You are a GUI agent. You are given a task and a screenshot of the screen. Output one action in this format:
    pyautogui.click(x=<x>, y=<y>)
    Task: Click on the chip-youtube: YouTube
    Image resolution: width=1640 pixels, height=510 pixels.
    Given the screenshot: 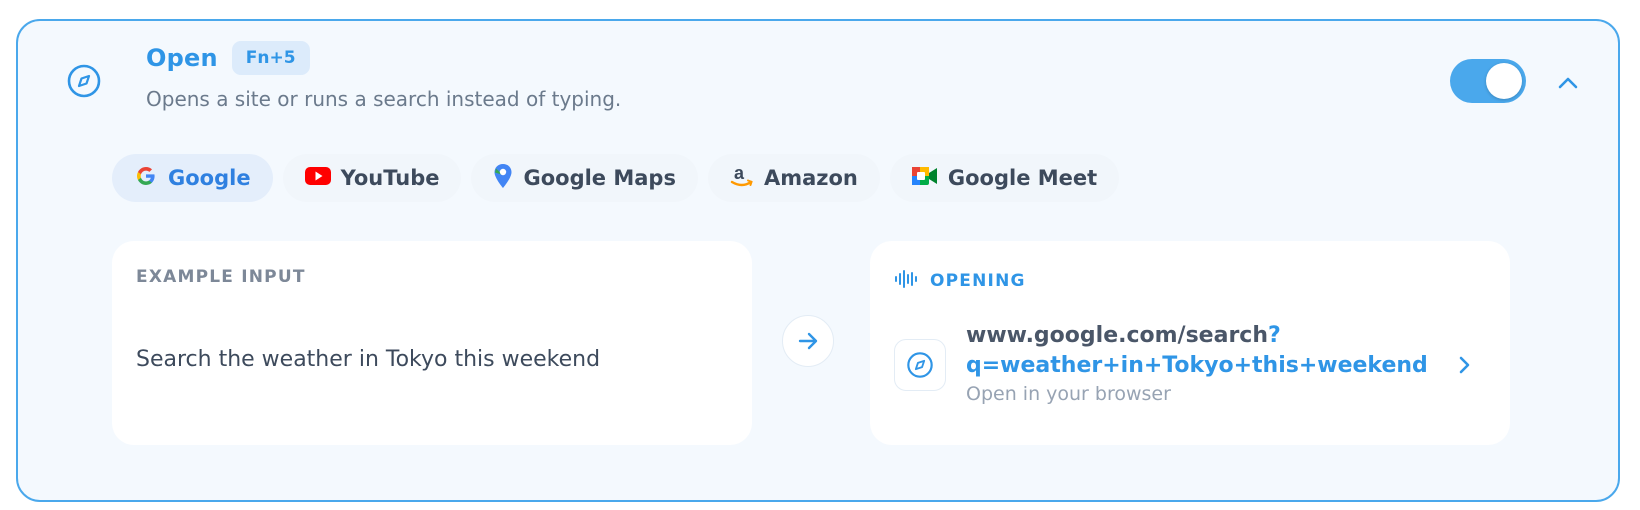 What is the action you would take?
    pyautogui.click(x=372, y=178)
    